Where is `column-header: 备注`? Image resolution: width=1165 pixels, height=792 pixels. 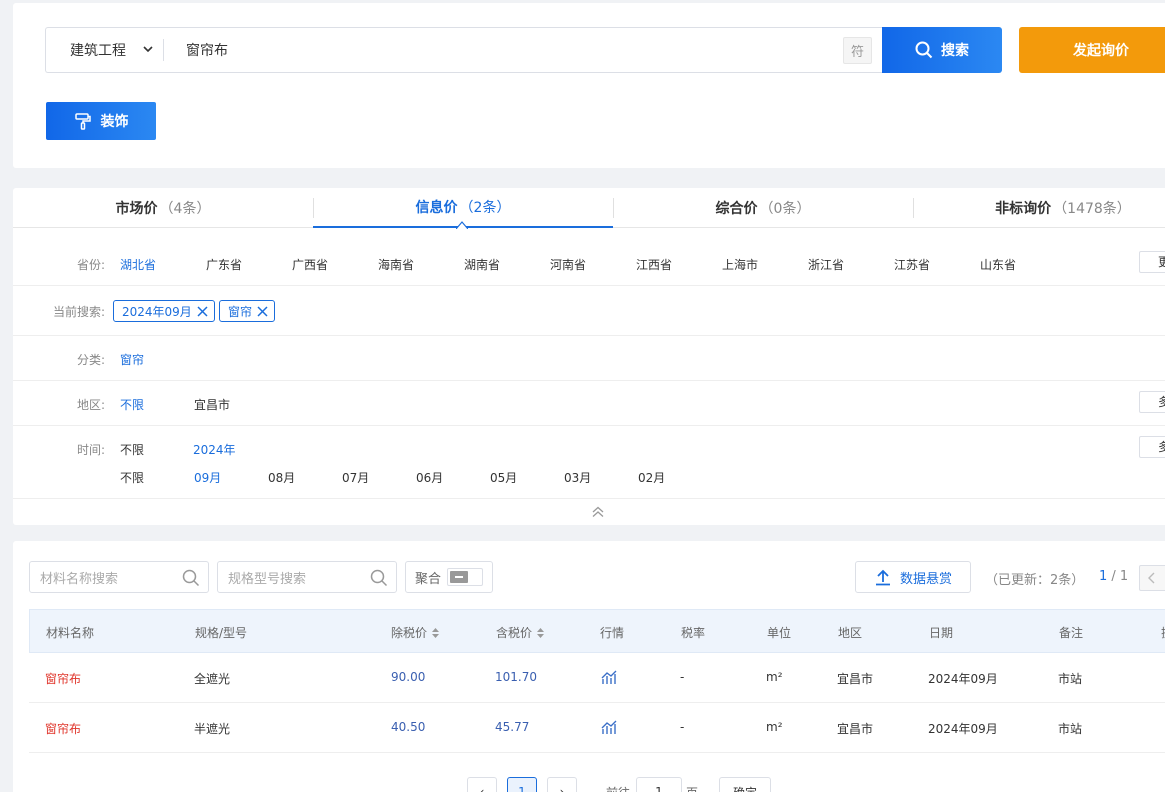
column-header: 备注 is located at coordinates (1071, 633).